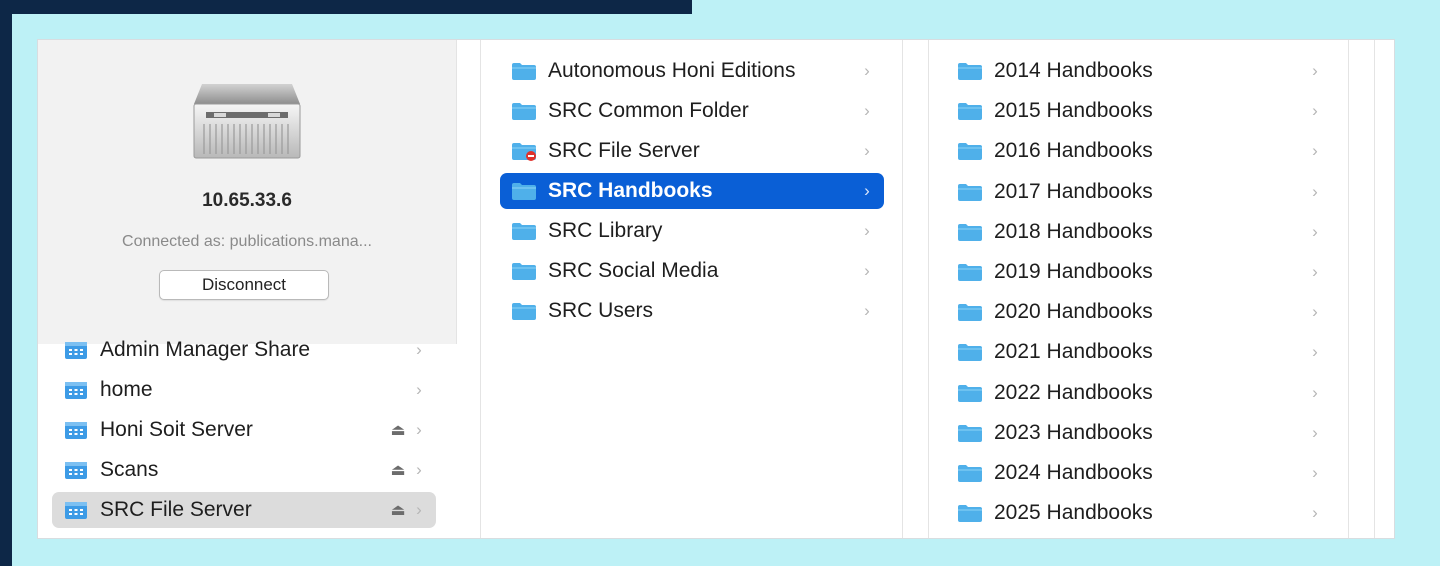  I want to click on folder-no-access-icon, so click(524, 151).